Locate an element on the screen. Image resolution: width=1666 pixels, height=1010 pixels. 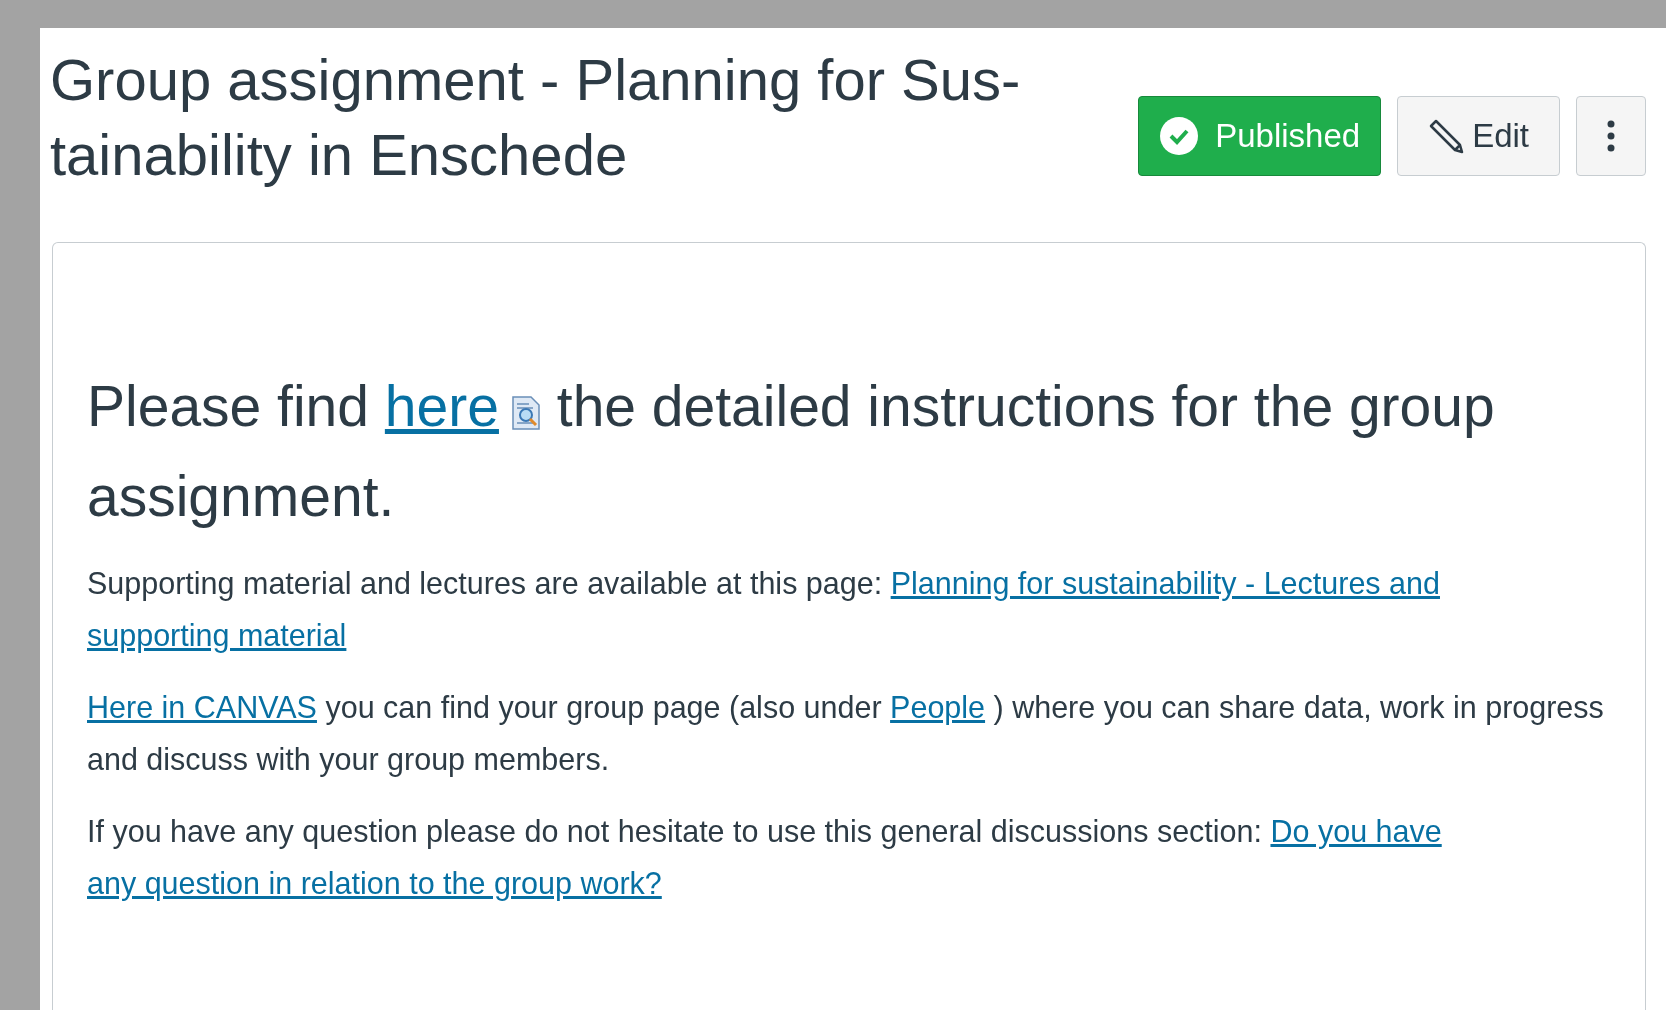
page-title: Group assignment - Planning for Sus-tainability in Enschede is located at coordinates (536, 117).